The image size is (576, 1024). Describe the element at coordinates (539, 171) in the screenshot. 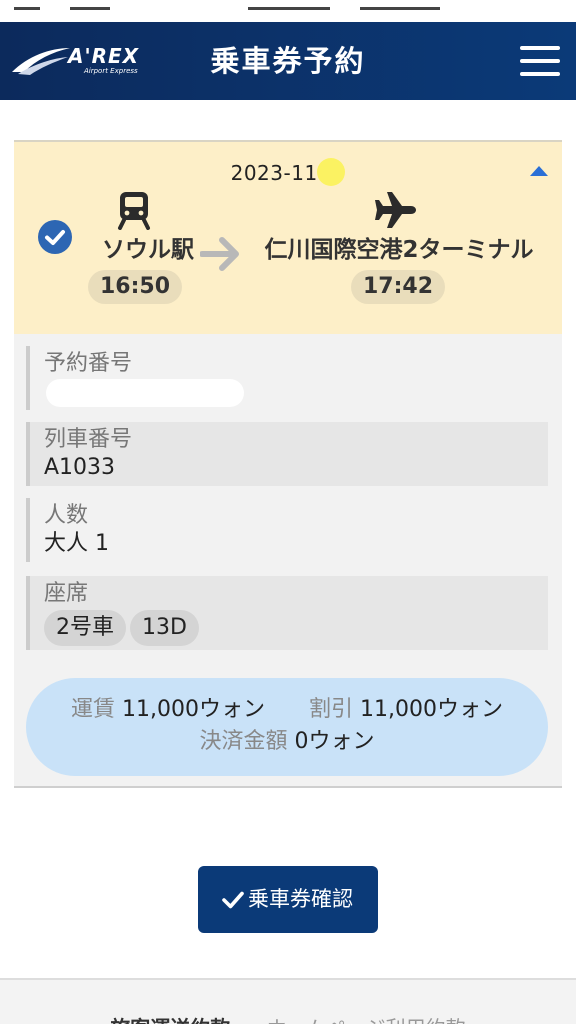

I see `collapse-caret-icon` at that location.